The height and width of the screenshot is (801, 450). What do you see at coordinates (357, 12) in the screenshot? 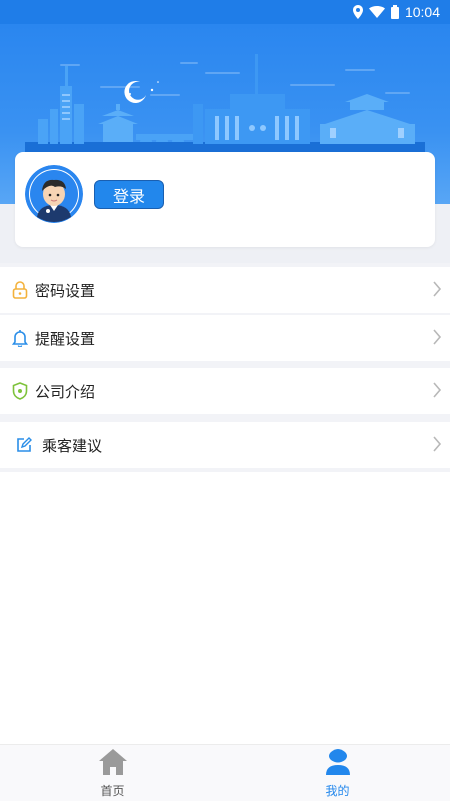
I see `location-icon` at bounding box center [357, 12].